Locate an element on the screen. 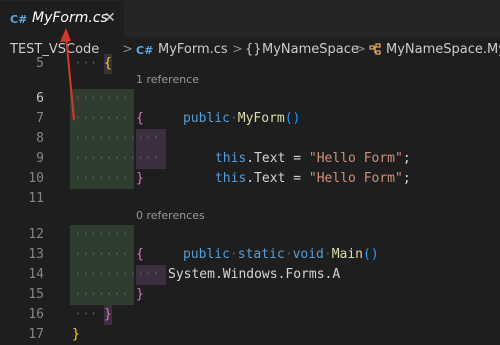 The image size is (500, 345). codelens-references: 1 reference is located at coordinates (167, 80).